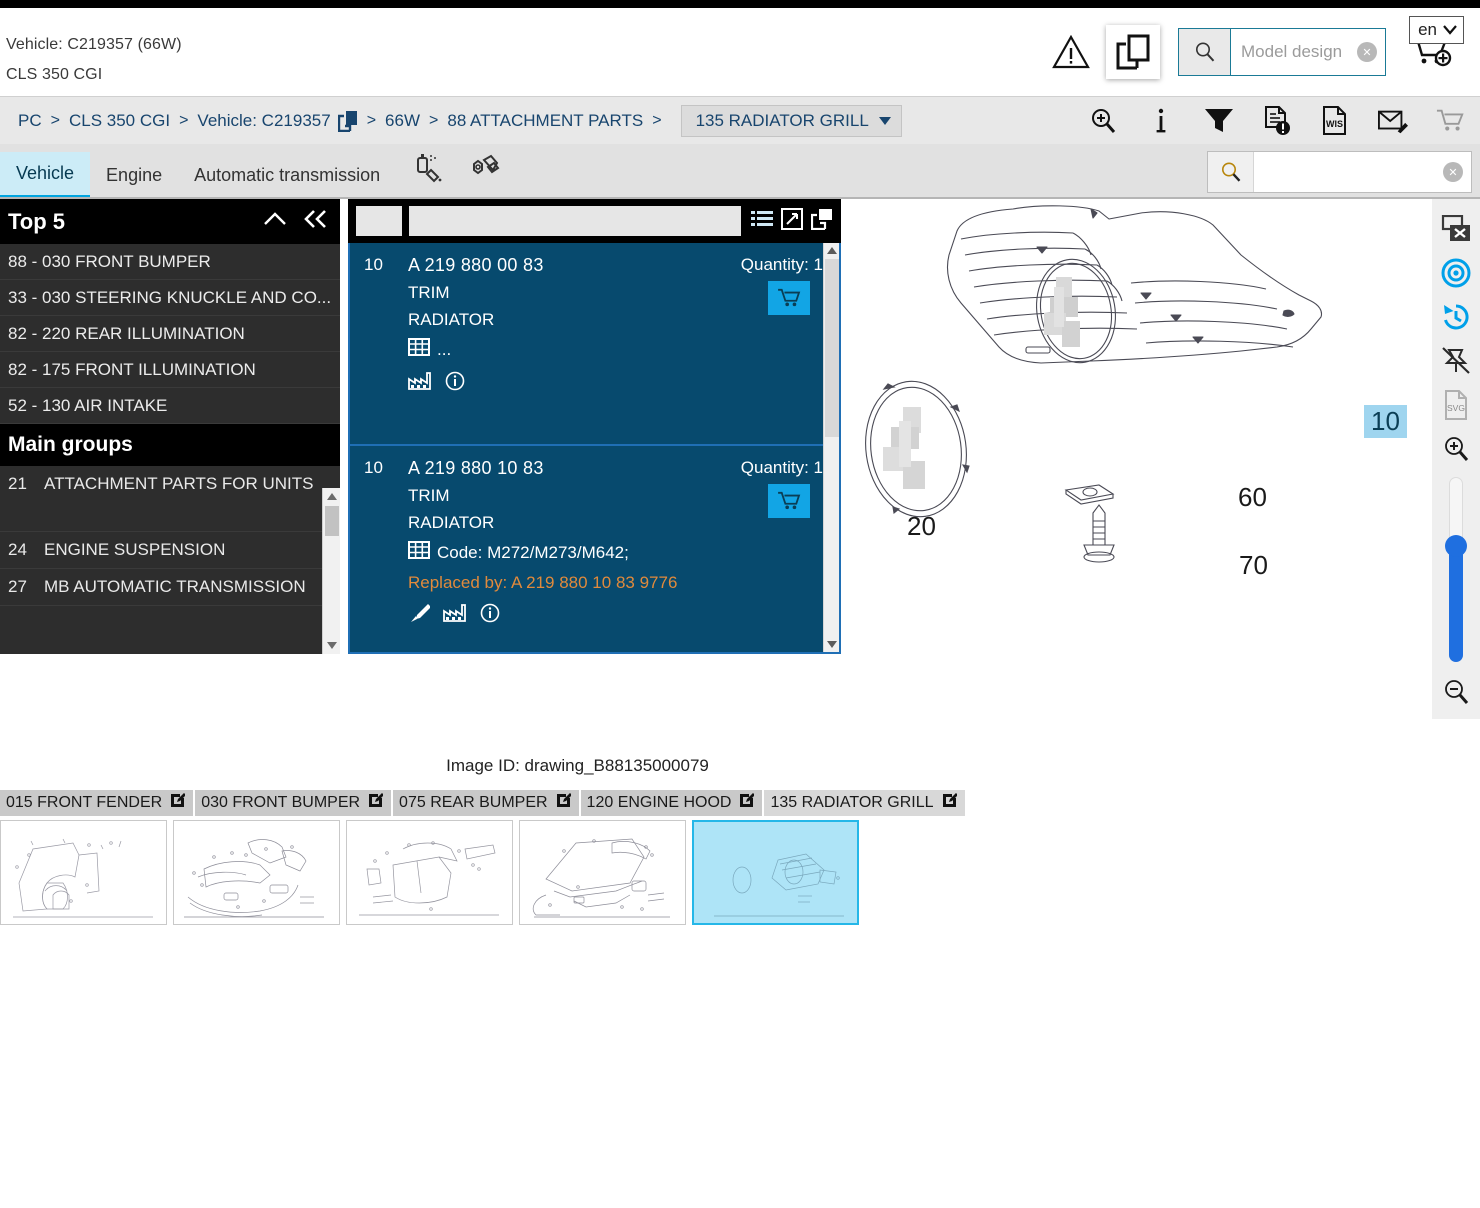  I want to click on zoom-slider, so click(1456, 569).